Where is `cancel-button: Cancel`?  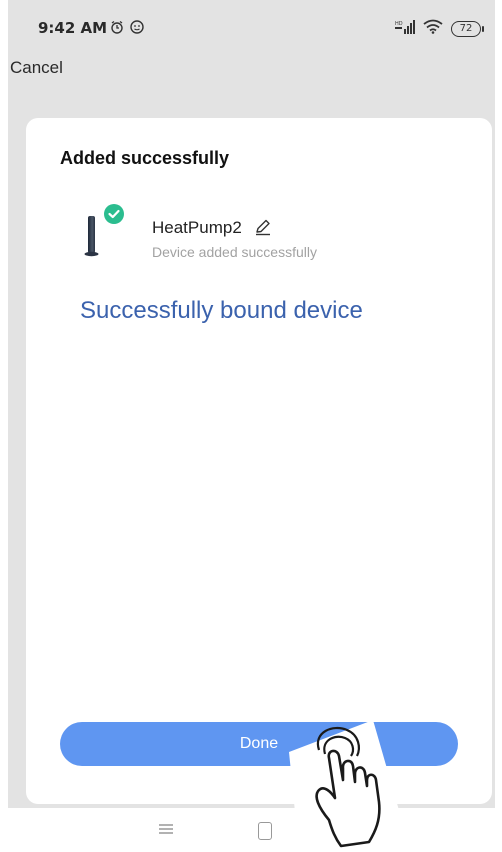 cancel-button: Cancel is located at coordinates (36, 68).